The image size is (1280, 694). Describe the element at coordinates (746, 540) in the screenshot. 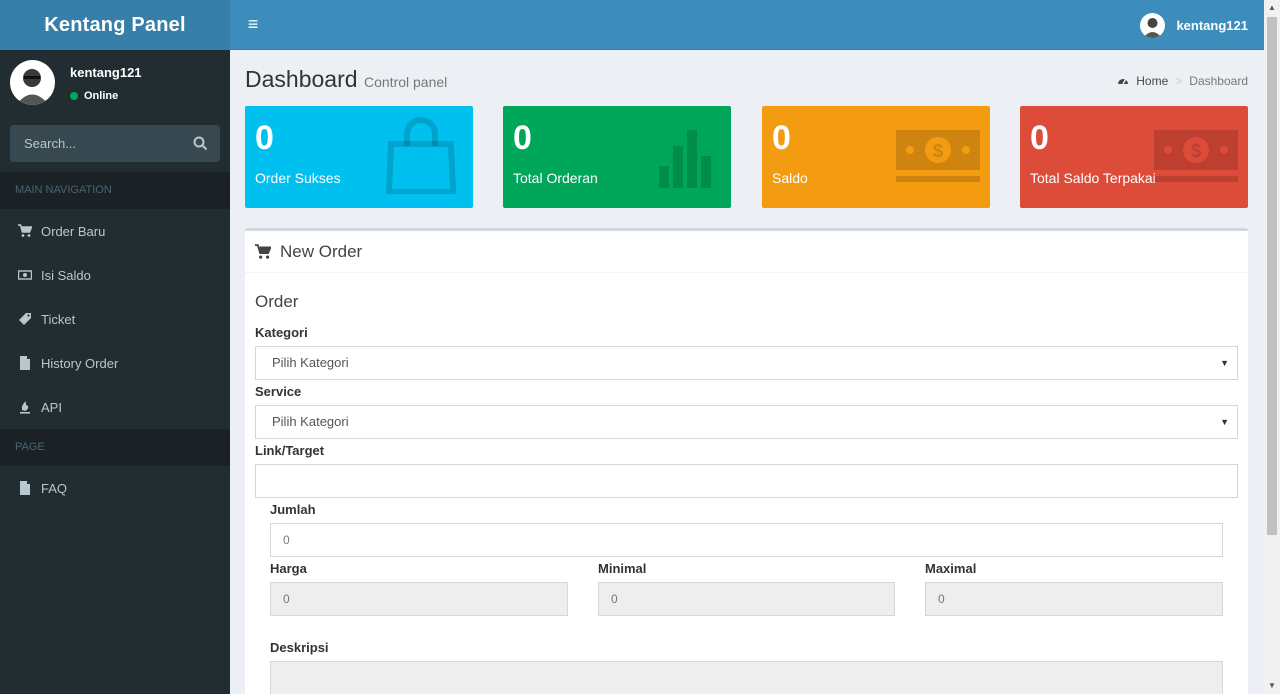

I see `jumlah-input: 0` at that location.